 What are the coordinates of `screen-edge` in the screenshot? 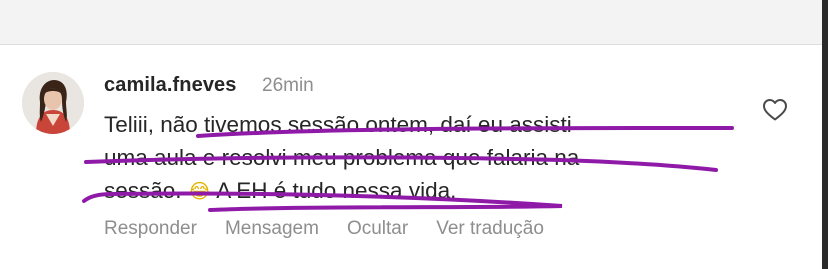 It's located at (825, 134).